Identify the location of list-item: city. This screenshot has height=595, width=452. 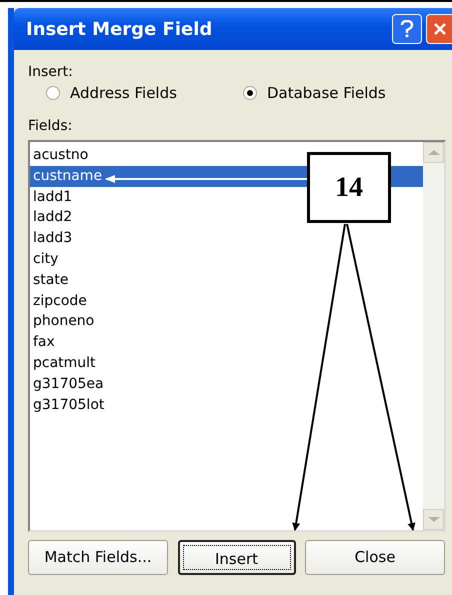
(46, 259).